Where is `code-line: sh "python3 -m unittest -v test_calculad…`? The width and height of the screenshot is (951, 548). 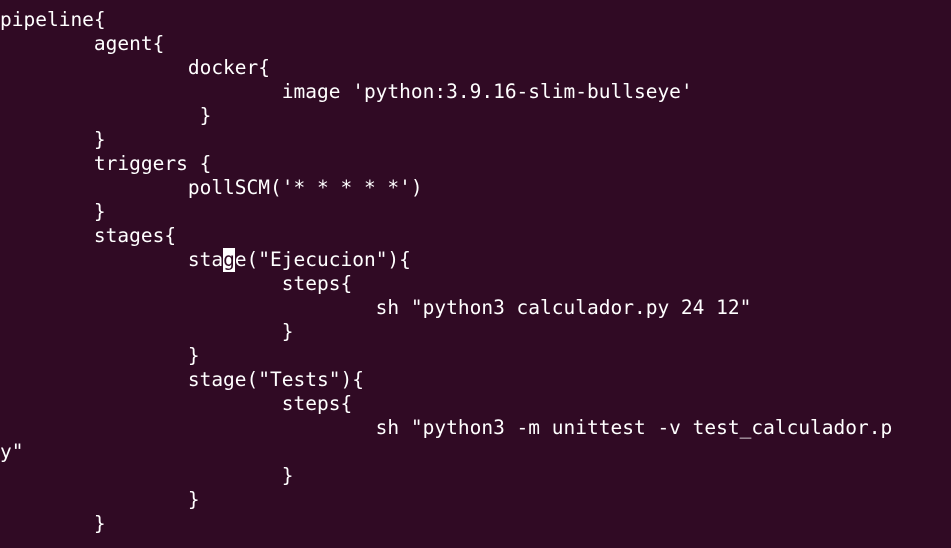
code-line: sh "python3 -m unittest -v test_calculad… is located at coordinates (446, 427).